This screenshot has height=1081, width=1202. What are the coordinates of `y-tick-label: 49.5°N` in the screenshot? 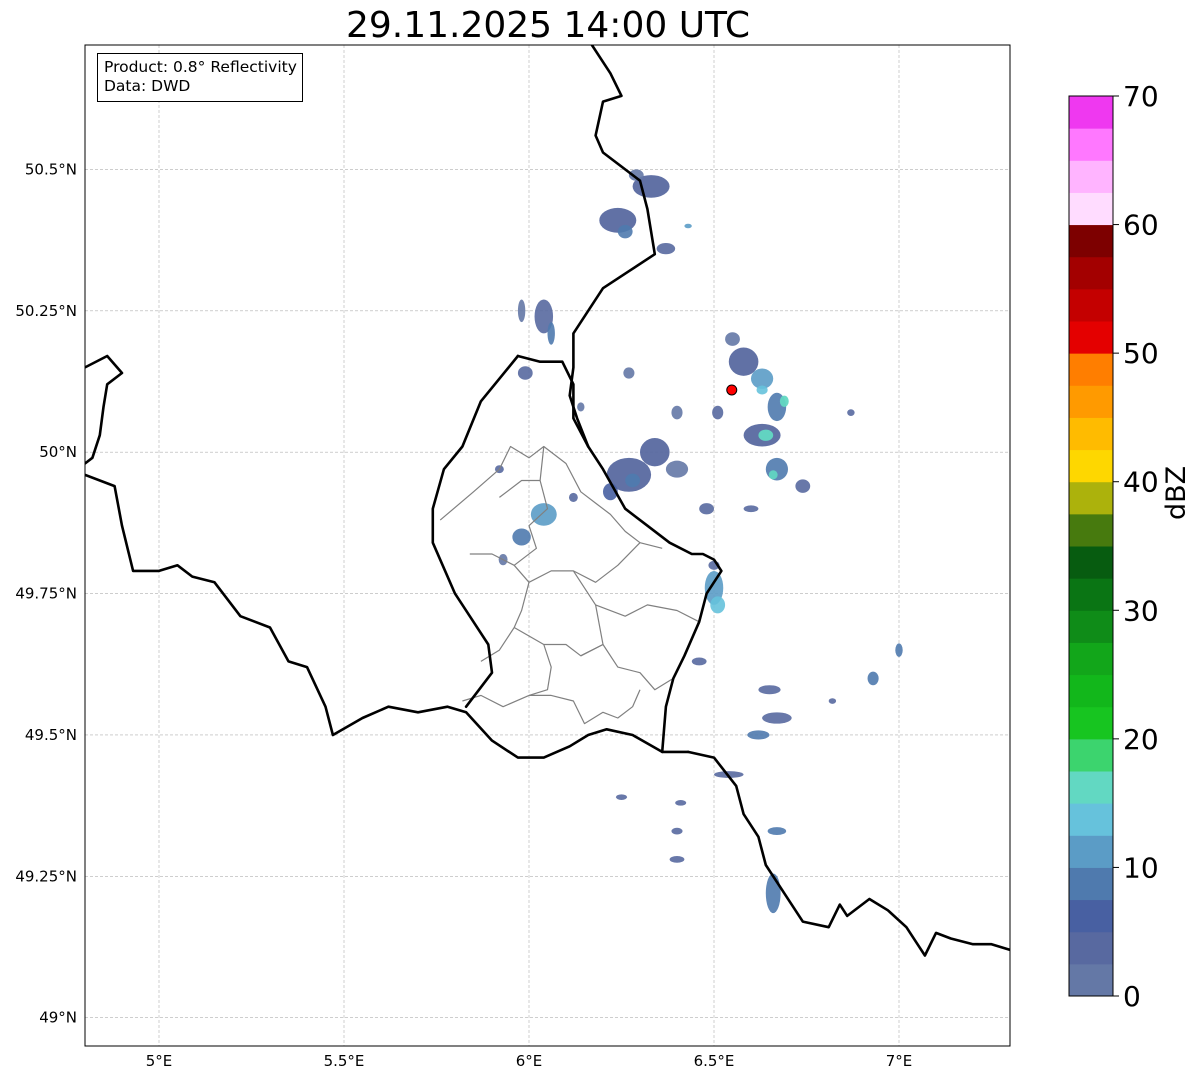 It's located at (51, 735).